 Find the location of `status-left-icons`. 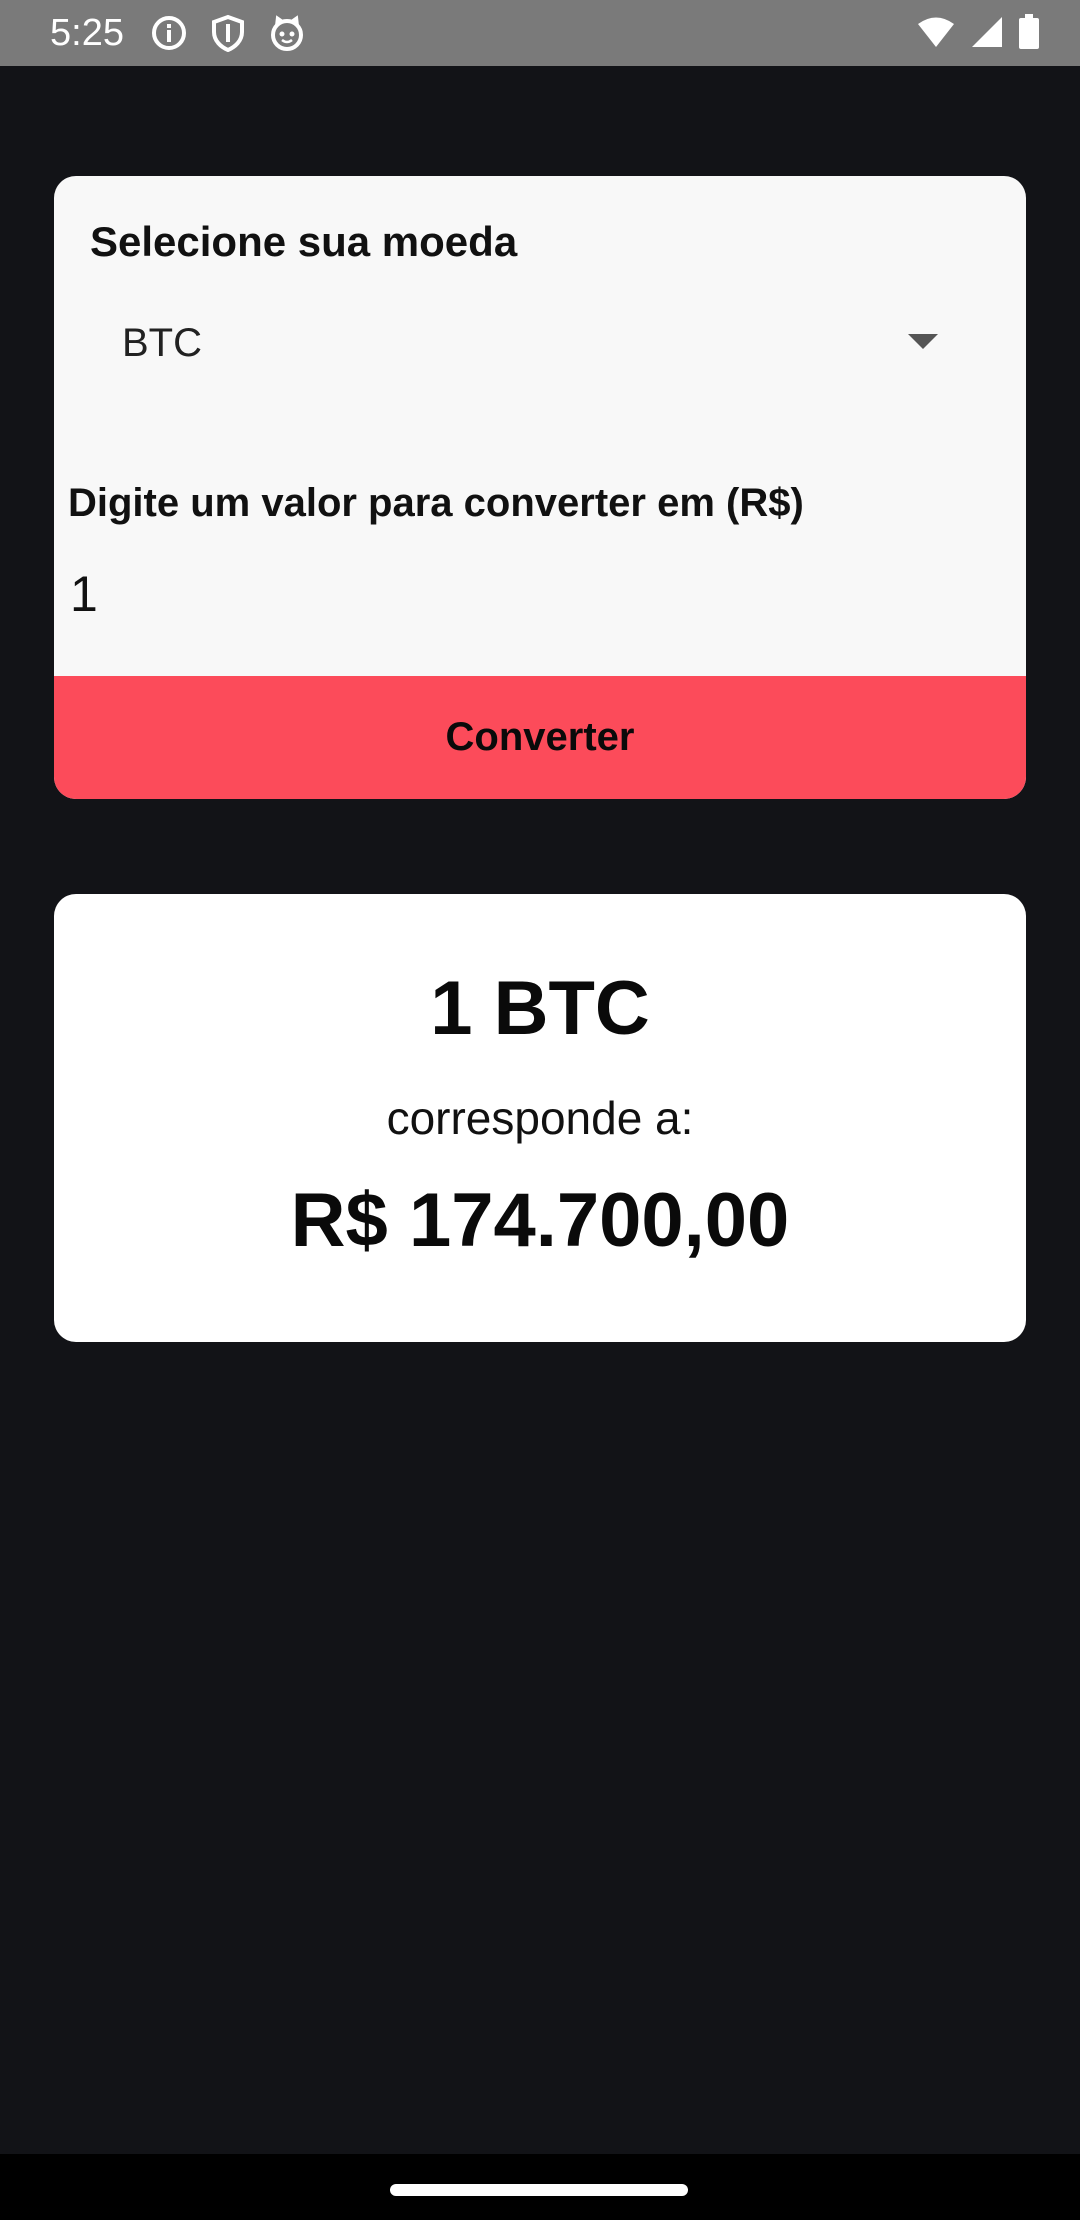

status-left-icons is located at coordinates (228, 33).